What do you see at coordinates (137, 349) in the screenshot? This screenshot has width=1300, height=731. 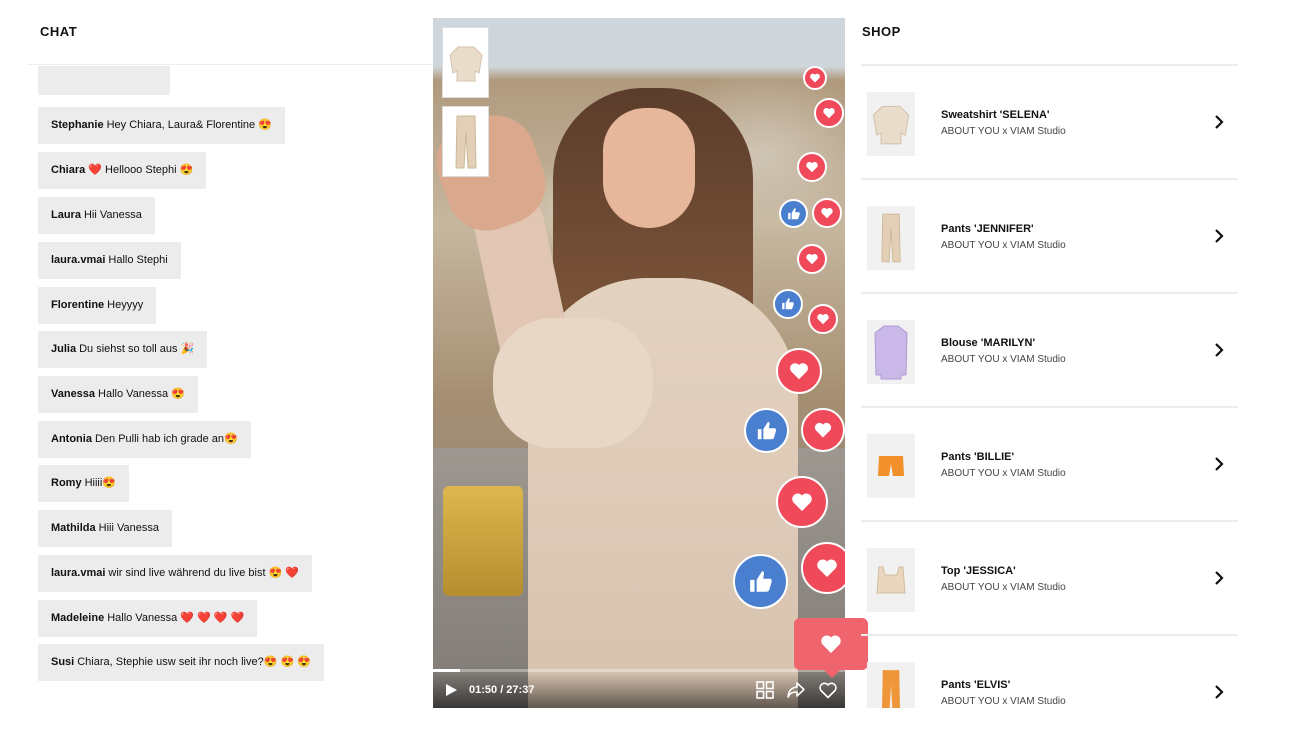 I see `chat-text: Du siehst so toll aus 🎉` at bounding box center [137, 349].